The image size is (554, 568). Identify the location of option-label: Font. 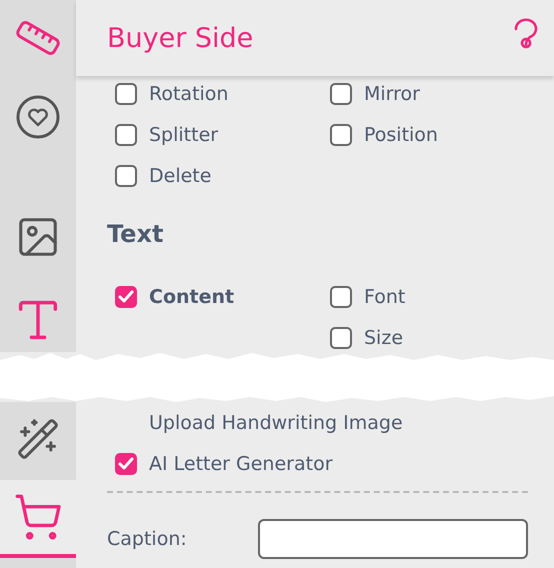
(385, 297).